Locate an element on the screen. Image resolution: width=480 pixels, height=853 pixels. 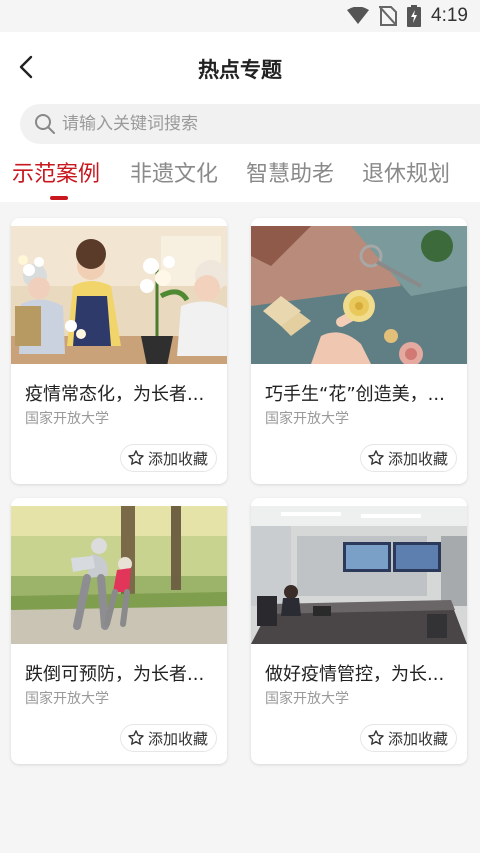
tab-retirement-planning: 退休规划 is located at coordinates (406, 172).